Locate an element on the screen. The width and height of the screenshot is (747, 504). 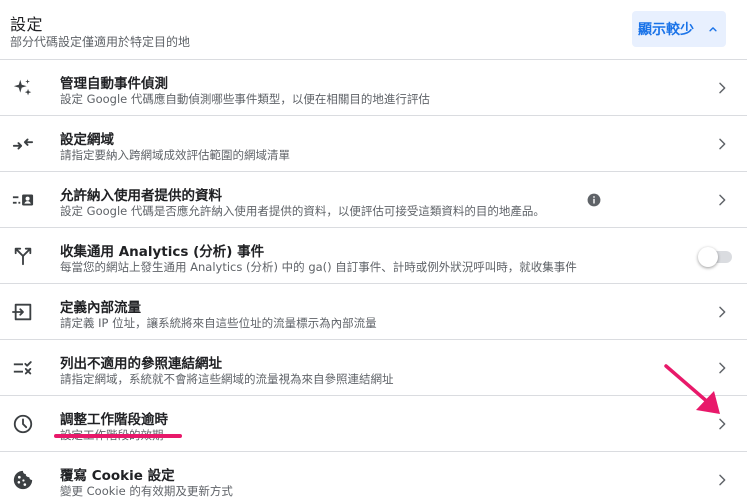
setting-row-description: 變更 Cookie 的有效期及更新方式 is located at coordinates (146, 491).